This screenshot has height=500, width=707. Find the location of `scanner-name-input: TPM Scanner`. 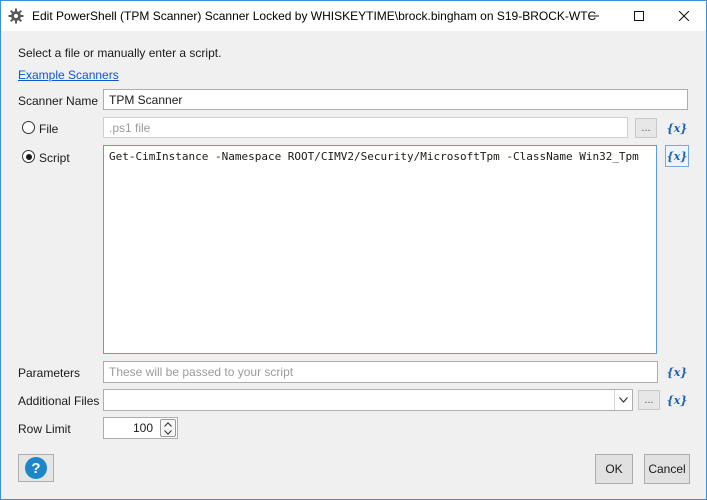

scanner-name-input: TPM Scanner is located at coordinates (395, 99).